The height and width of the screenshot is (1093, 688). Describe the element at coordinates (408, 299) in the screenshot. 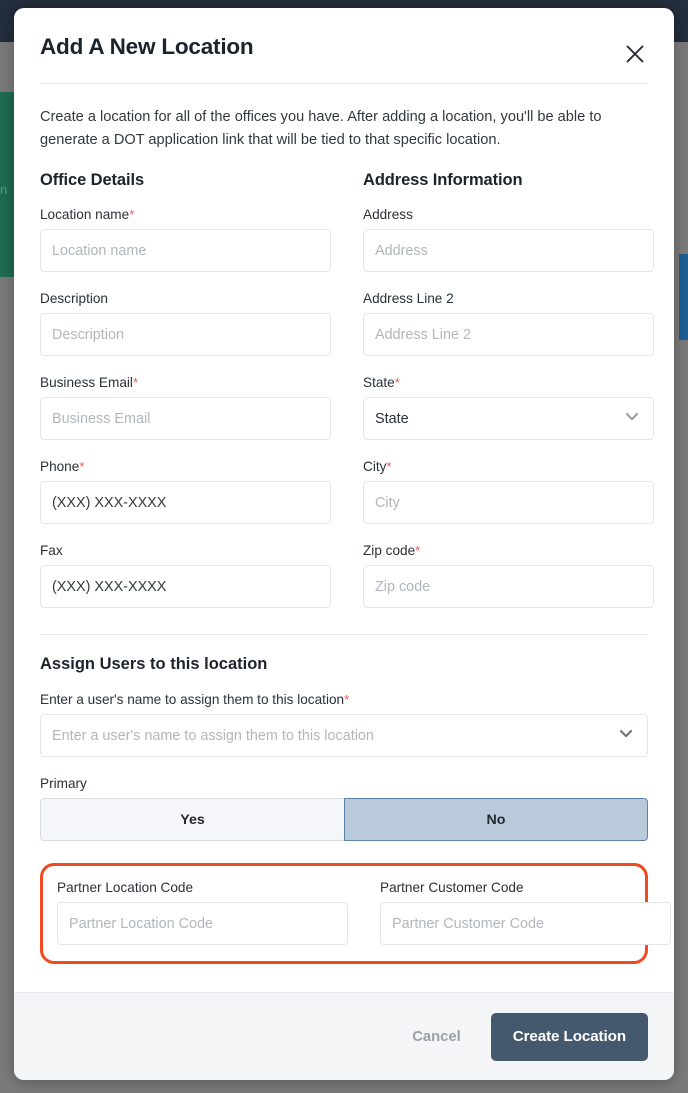

I see `label-address-line-2: Address Line 2` at that location.